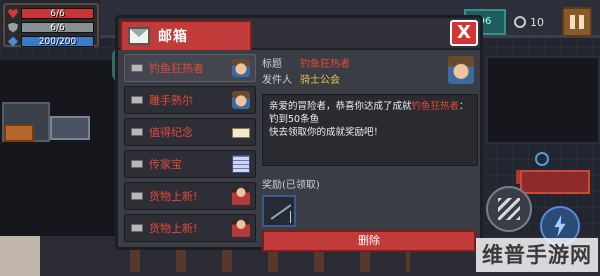 Image resolution: width=600 pixels, height=276 pixels. What do you see at coordinates (340, 106) in the screenshot?
I see `body-prefix: 亲爱的冒险者，恭喜你达成了成就` at bounding box center [340, 106].